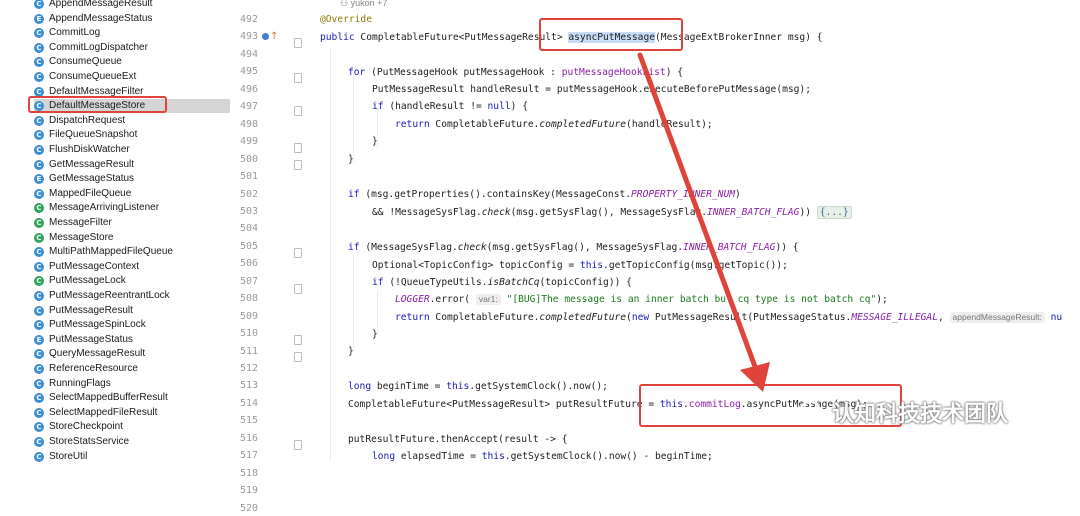 The height and width of the screenshot is (516, 1080). Describe the element at coordinates (488, 299) in the screenshot. I see `param-hint-var1: var1:` at that location.